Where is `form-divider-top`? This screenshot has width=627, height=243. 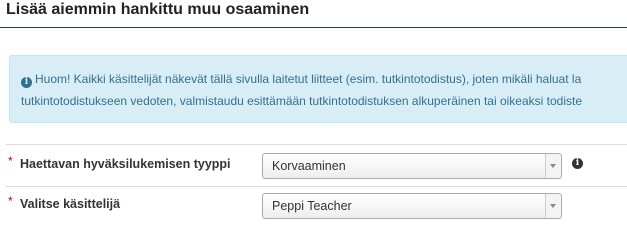 form-divider-top is located at coordinates (316, 144).